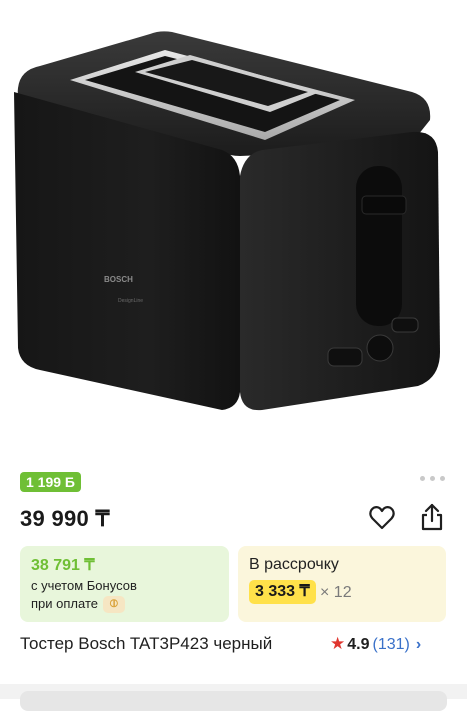 The image size is (467, 711). I want to click on installment-multiplier: × 12, so click(336, 592).